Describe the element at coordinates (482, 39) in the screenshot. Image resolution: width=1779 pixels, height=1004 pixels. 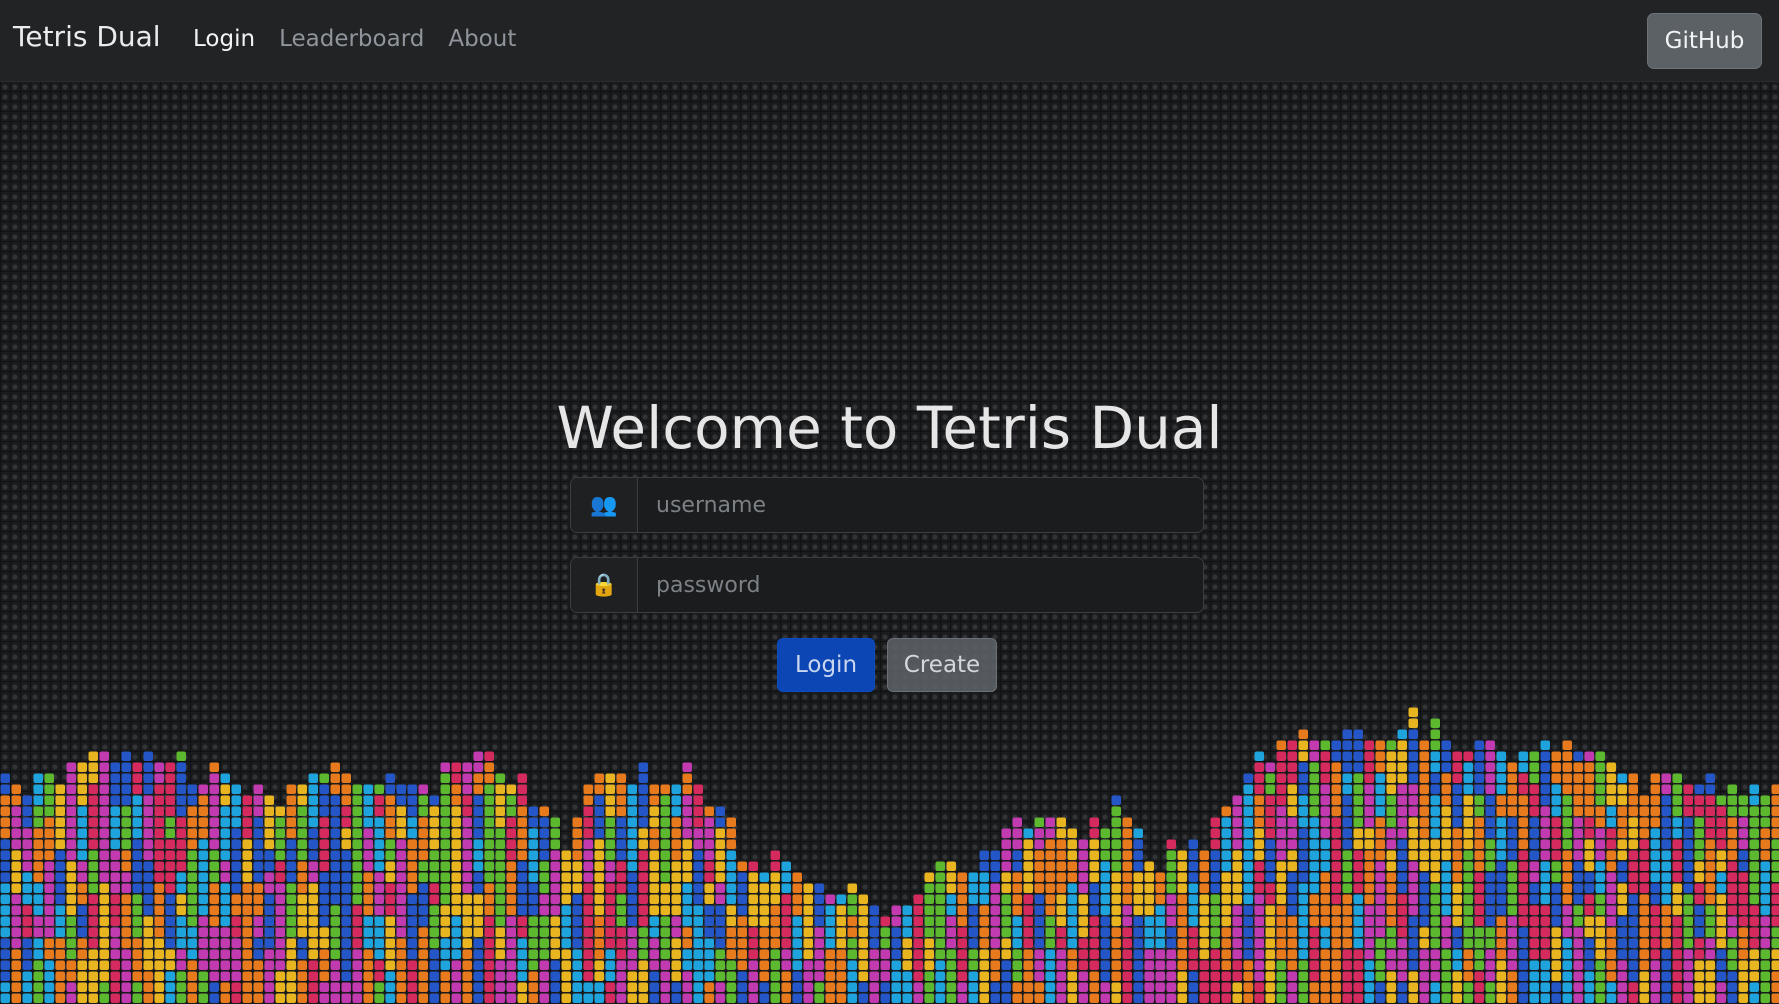
I see `nav-about: About` at that location.